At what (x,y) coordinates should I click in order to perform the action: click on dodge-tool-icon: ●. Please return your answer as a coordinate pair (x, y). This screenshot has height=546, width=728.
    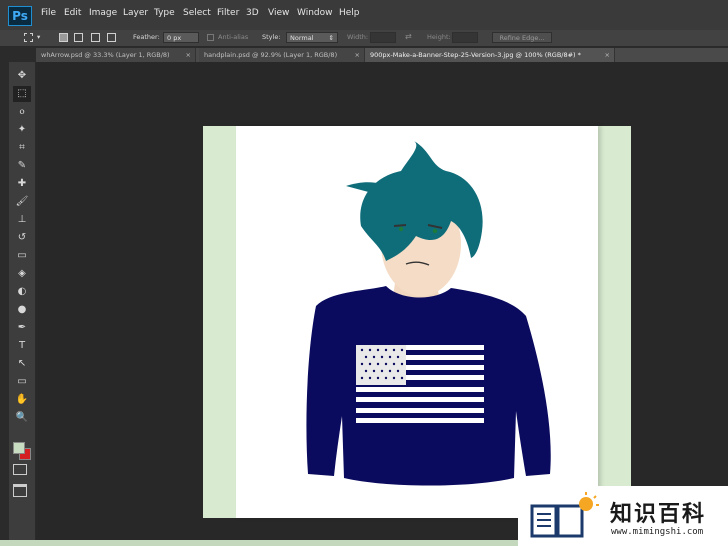
    Looking at the image, I should click on (22, 310).